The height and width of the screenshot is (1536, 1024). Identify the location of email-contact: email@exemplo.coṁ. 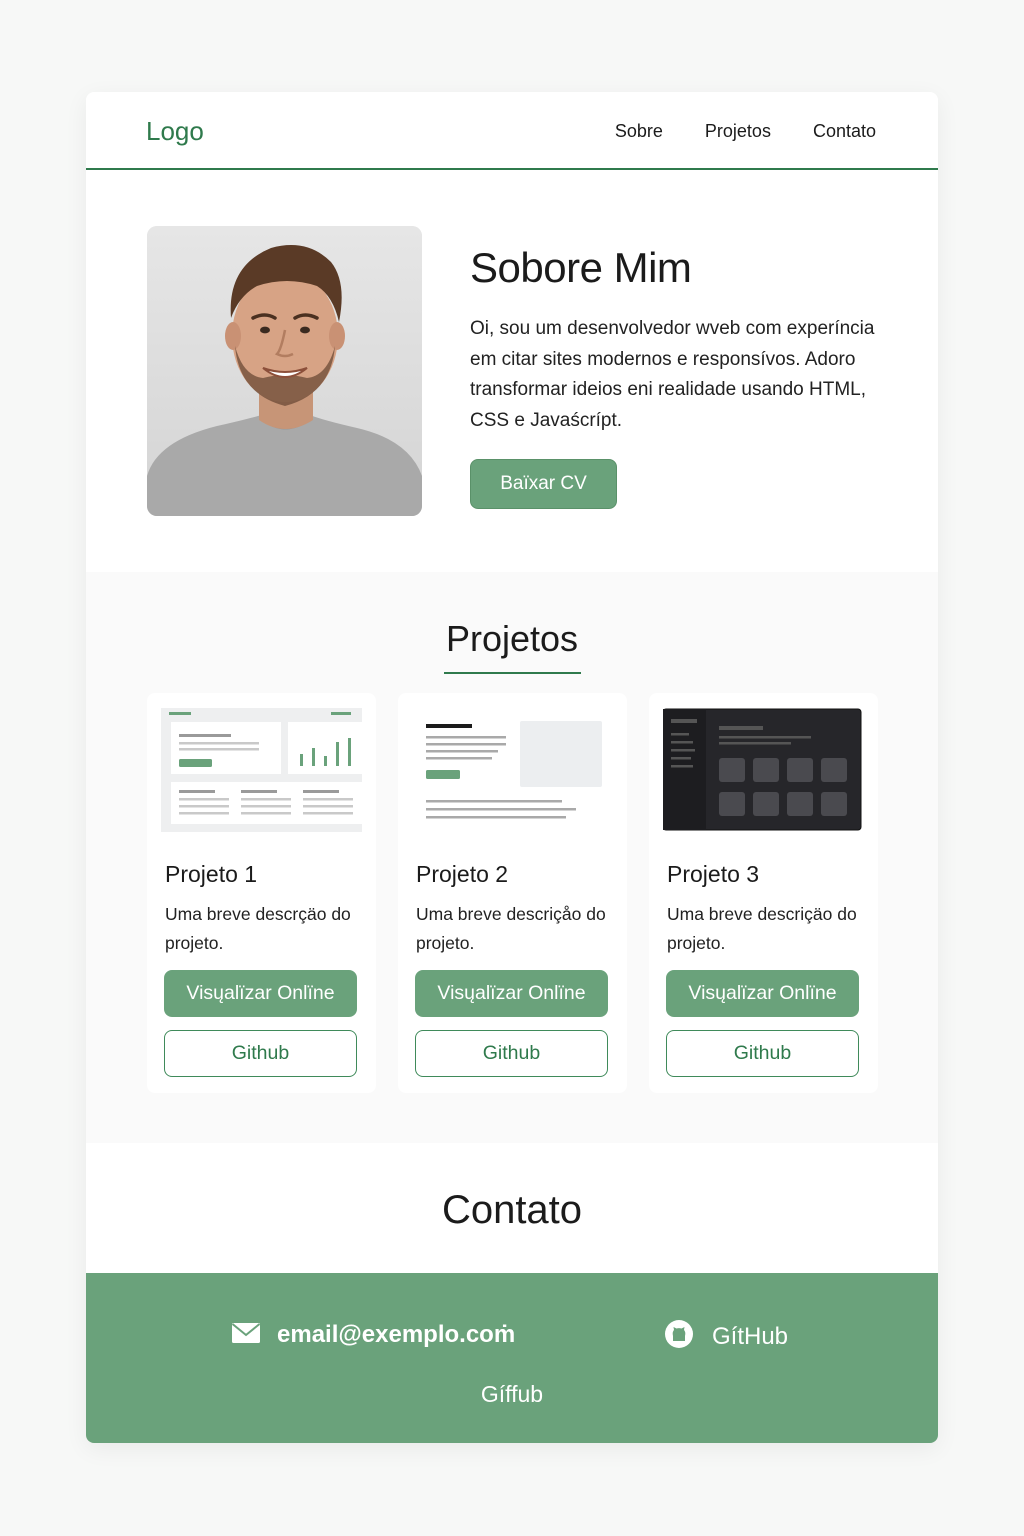
(373, 1335).